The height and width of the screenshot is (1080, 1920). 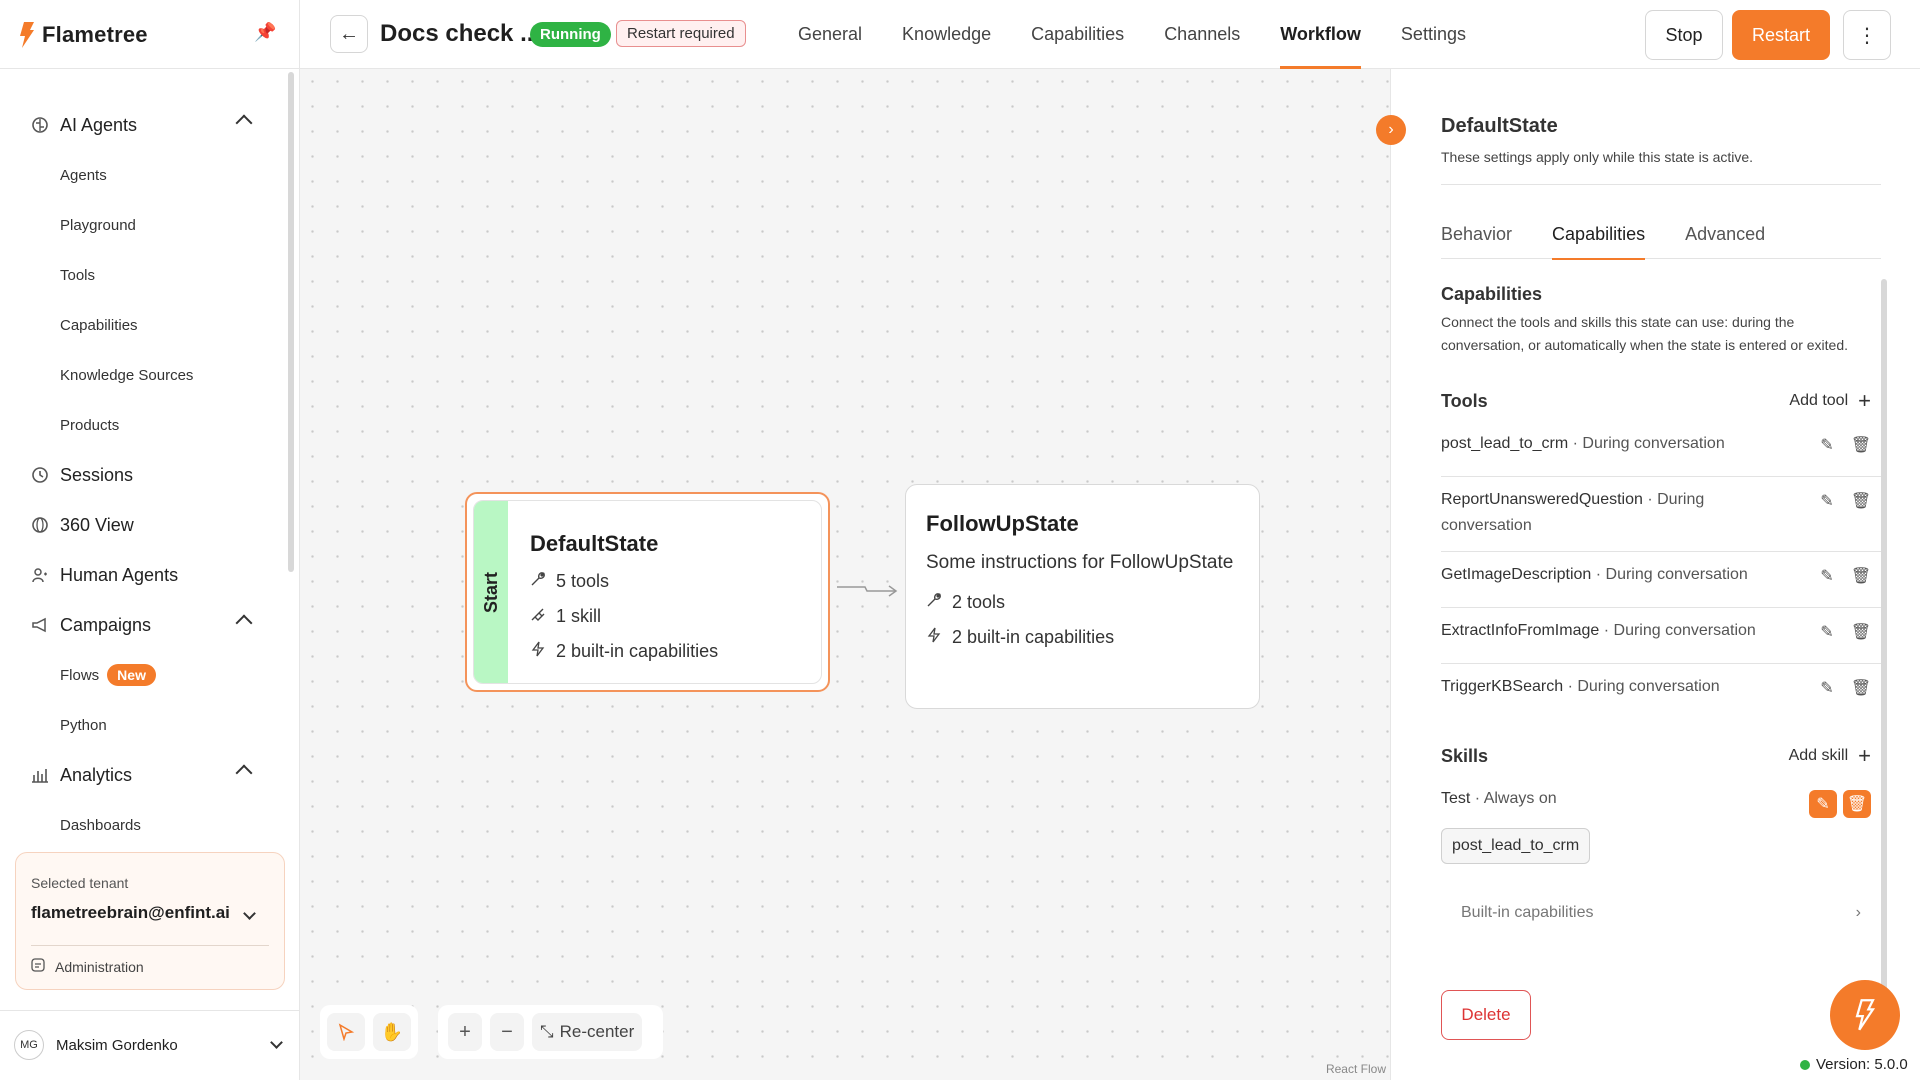 I want to click on sidebar-scrollbar, so click(x=291, y=322).